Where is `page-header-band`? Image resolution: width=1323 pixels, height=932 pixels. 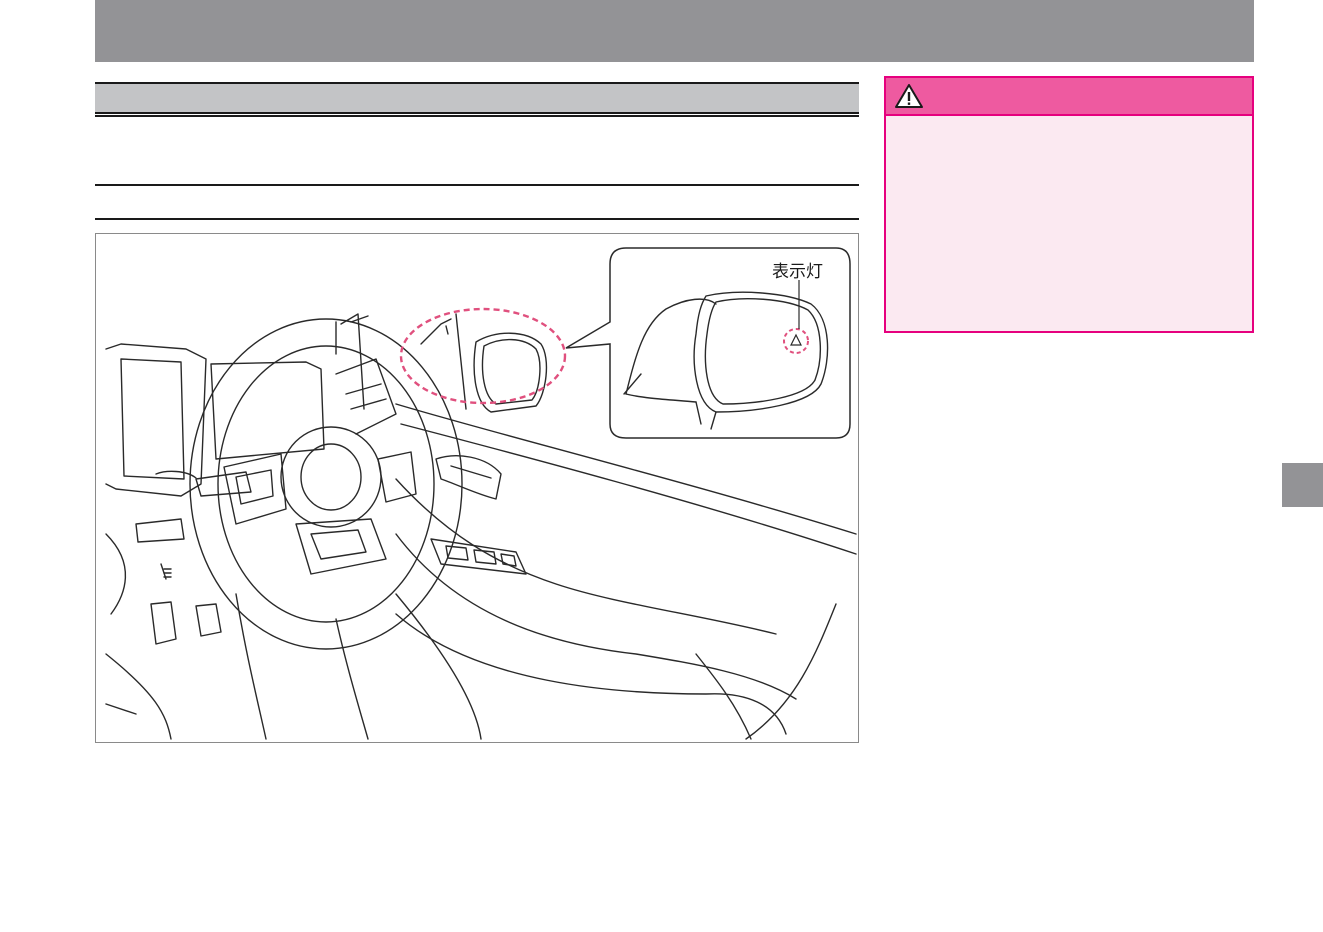 page-header-band is located at coordinates (674, 31).